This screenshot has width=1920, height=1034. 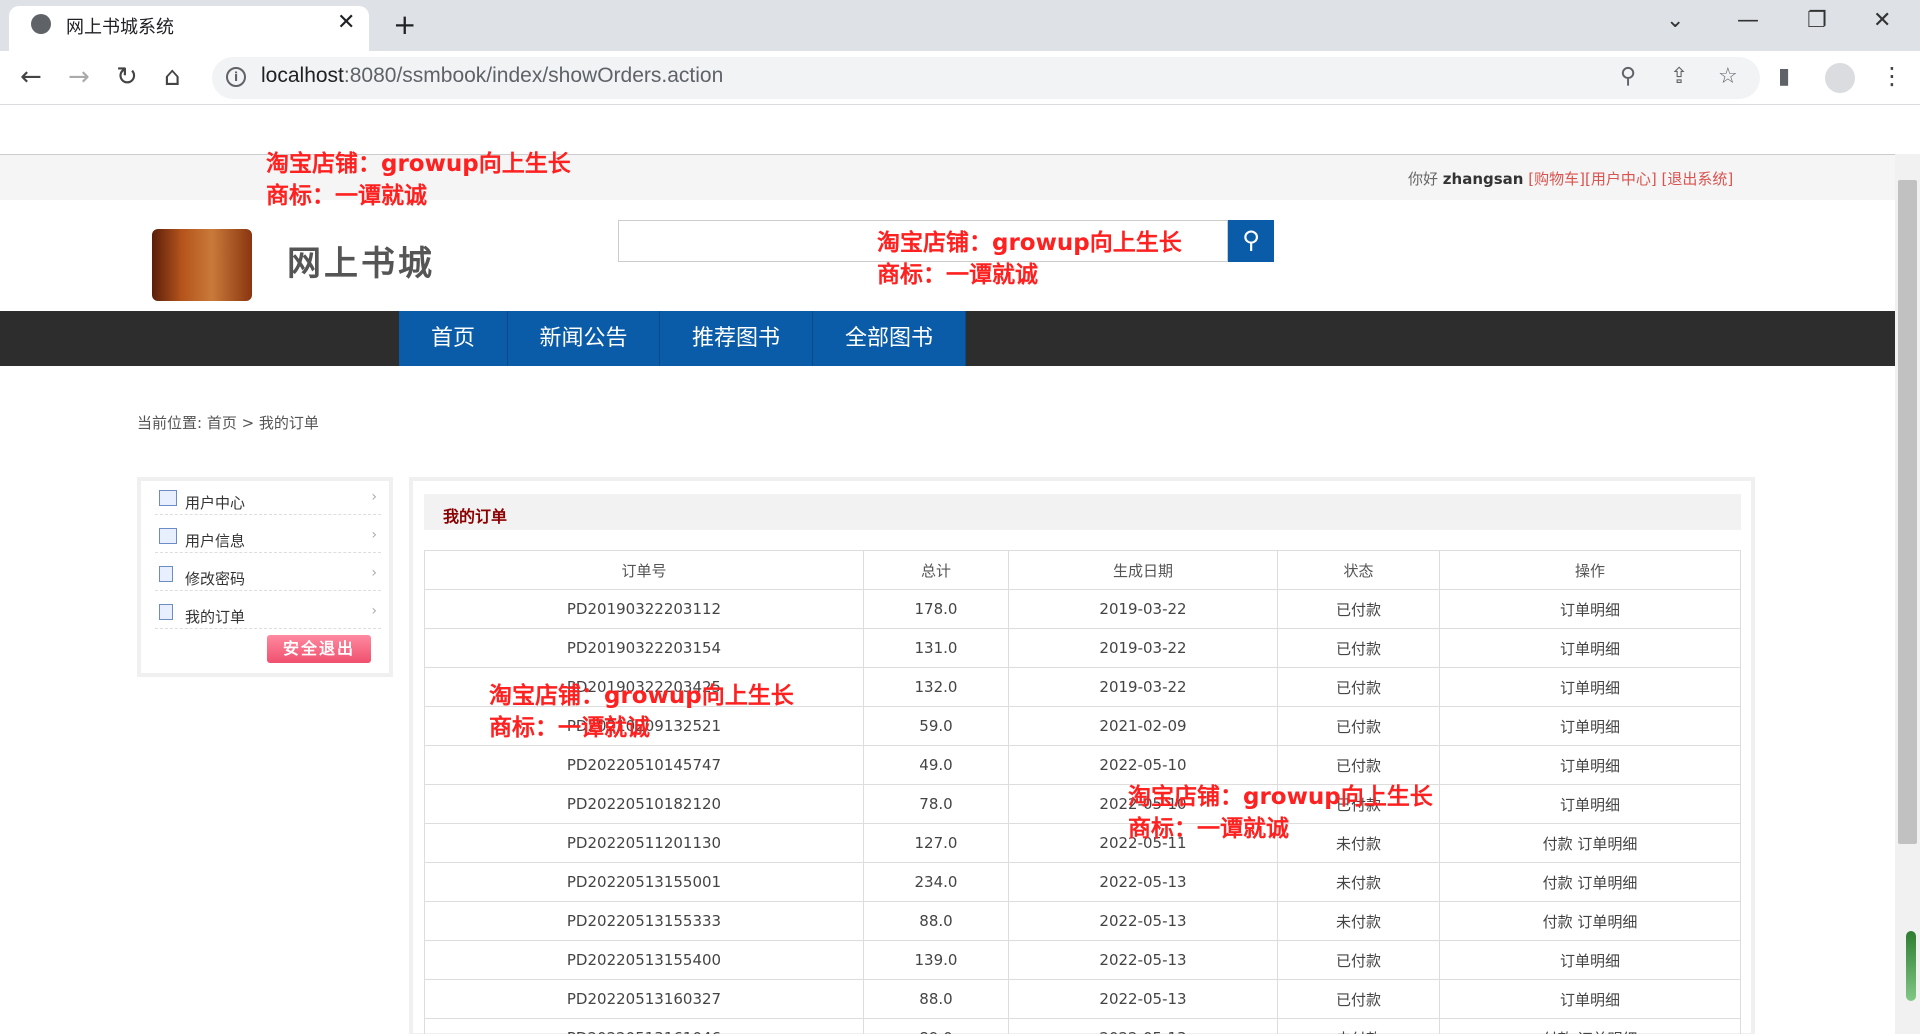 I want to click on side-panel-icon: ▮, so click(x=1784, y=76).